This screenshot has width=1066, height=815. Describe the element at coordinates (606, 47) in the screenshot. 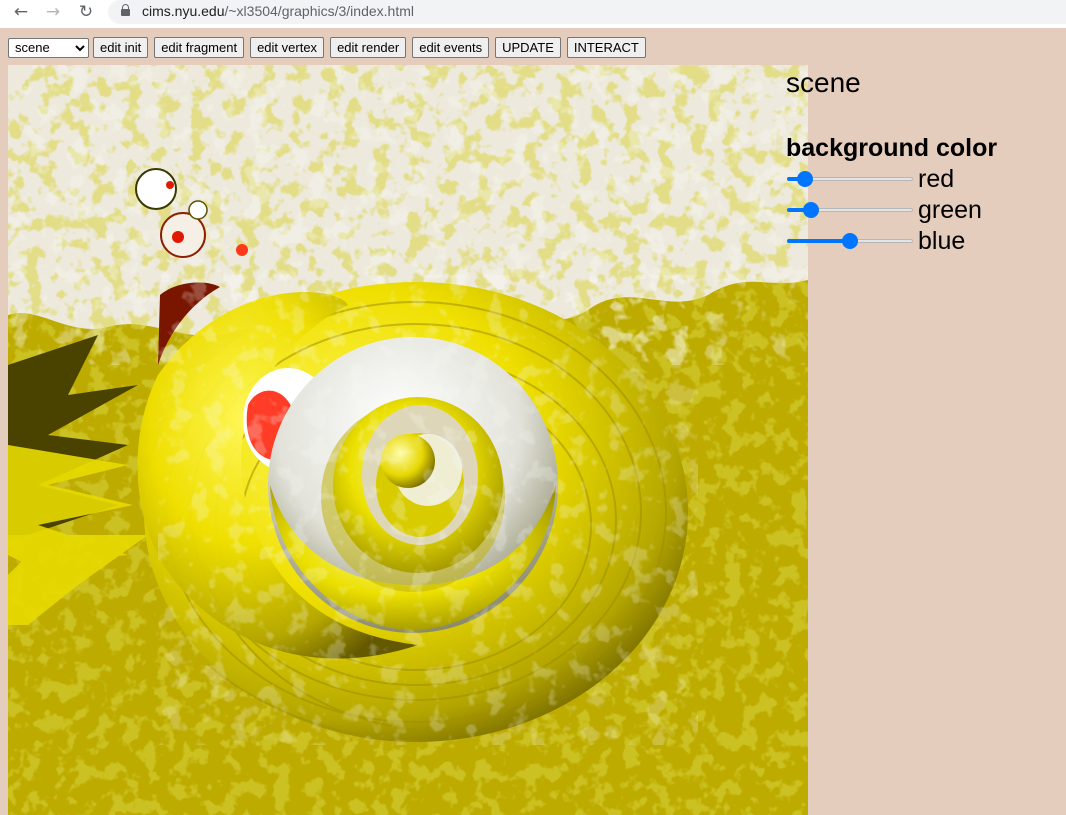

I see `interact-button: INTERACT` at that location.